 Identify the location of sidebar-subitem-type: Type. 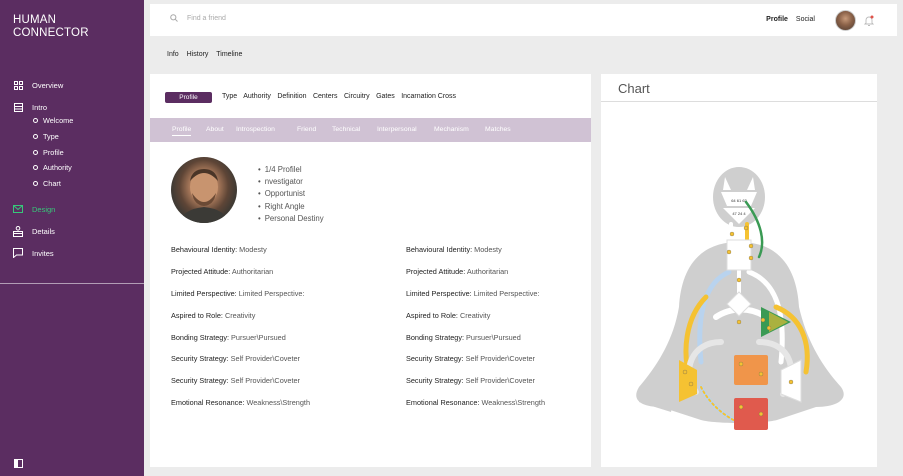
(46, 136).